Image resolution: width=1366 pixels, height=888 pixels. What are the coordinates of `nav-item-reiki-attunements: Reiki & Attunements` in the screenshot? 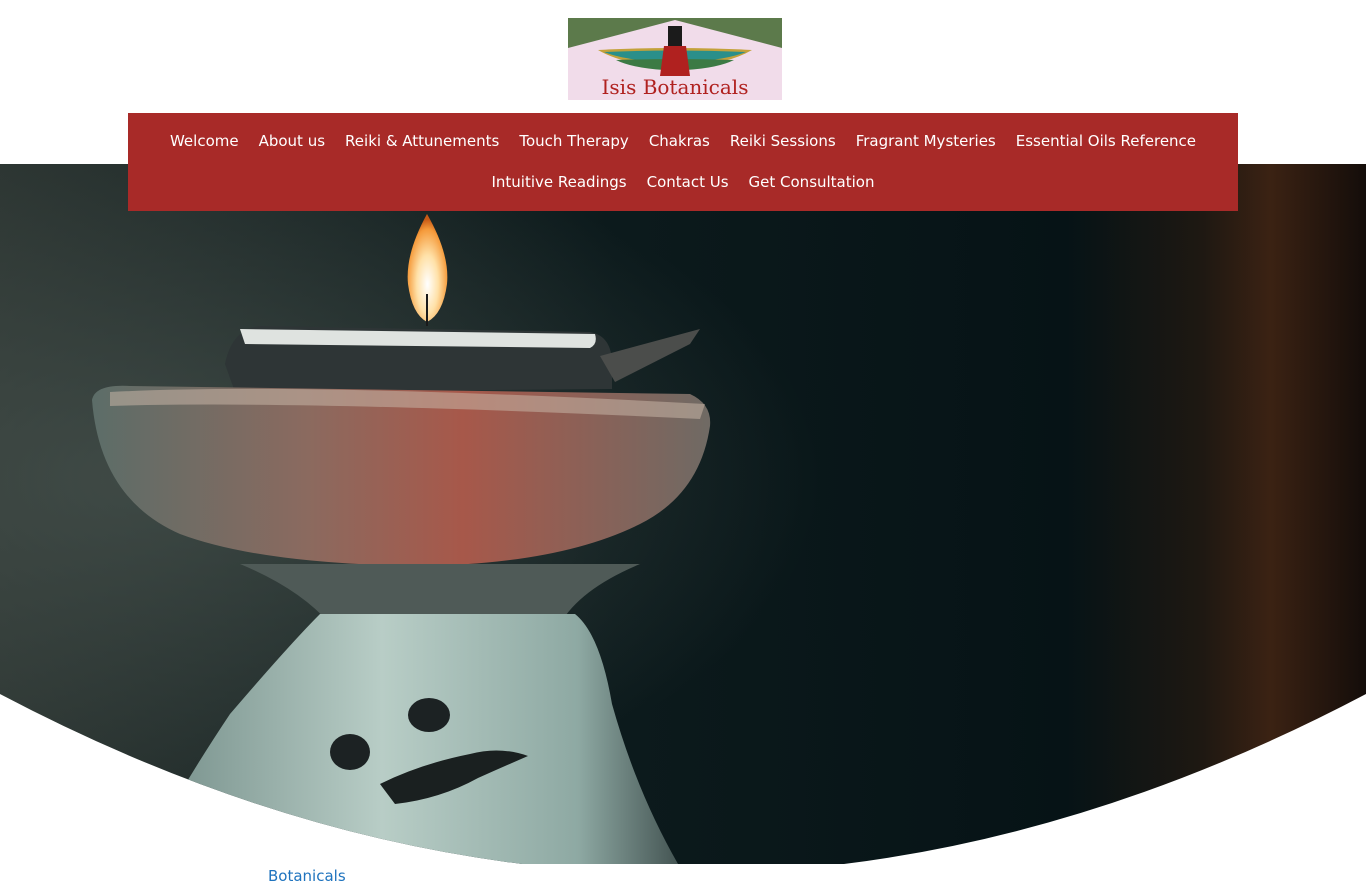 It's located at (422, 141).